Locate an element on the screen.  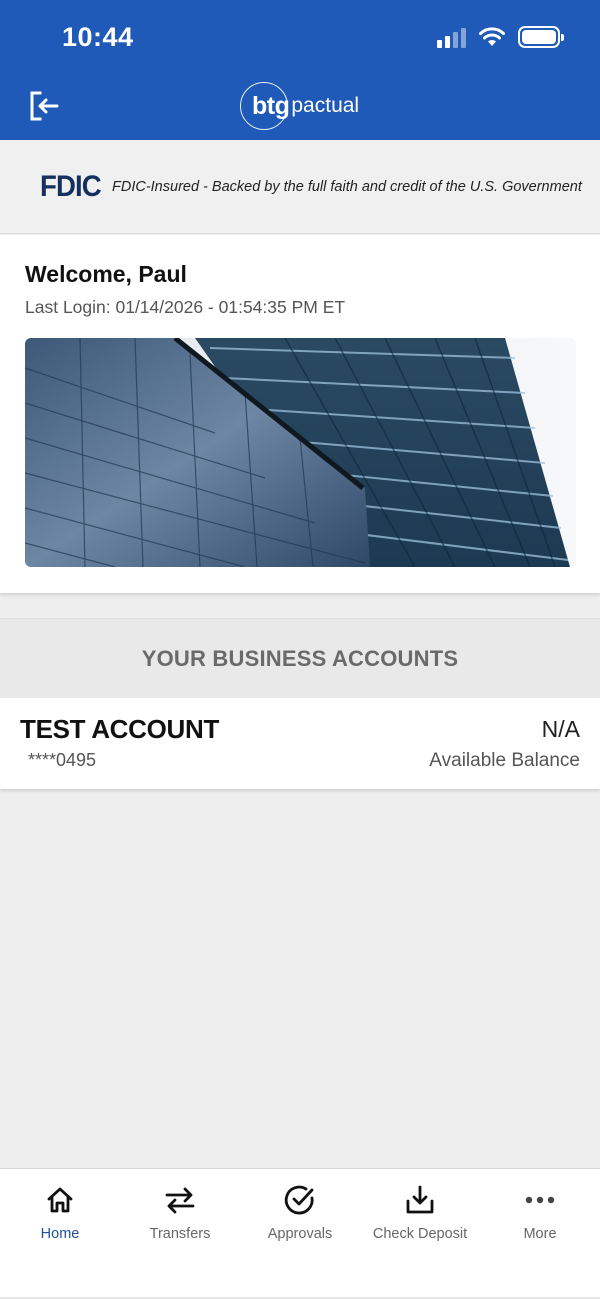
status-time: 10:44 is located at coordinates (98, 37).